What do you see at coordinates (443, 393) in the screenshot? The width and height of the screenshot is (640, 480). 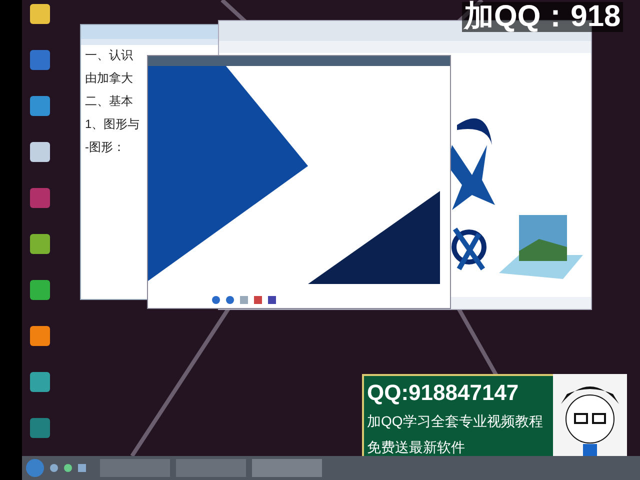 I see `qq-number: QQ:918847147` at bounding box center [443, 393].